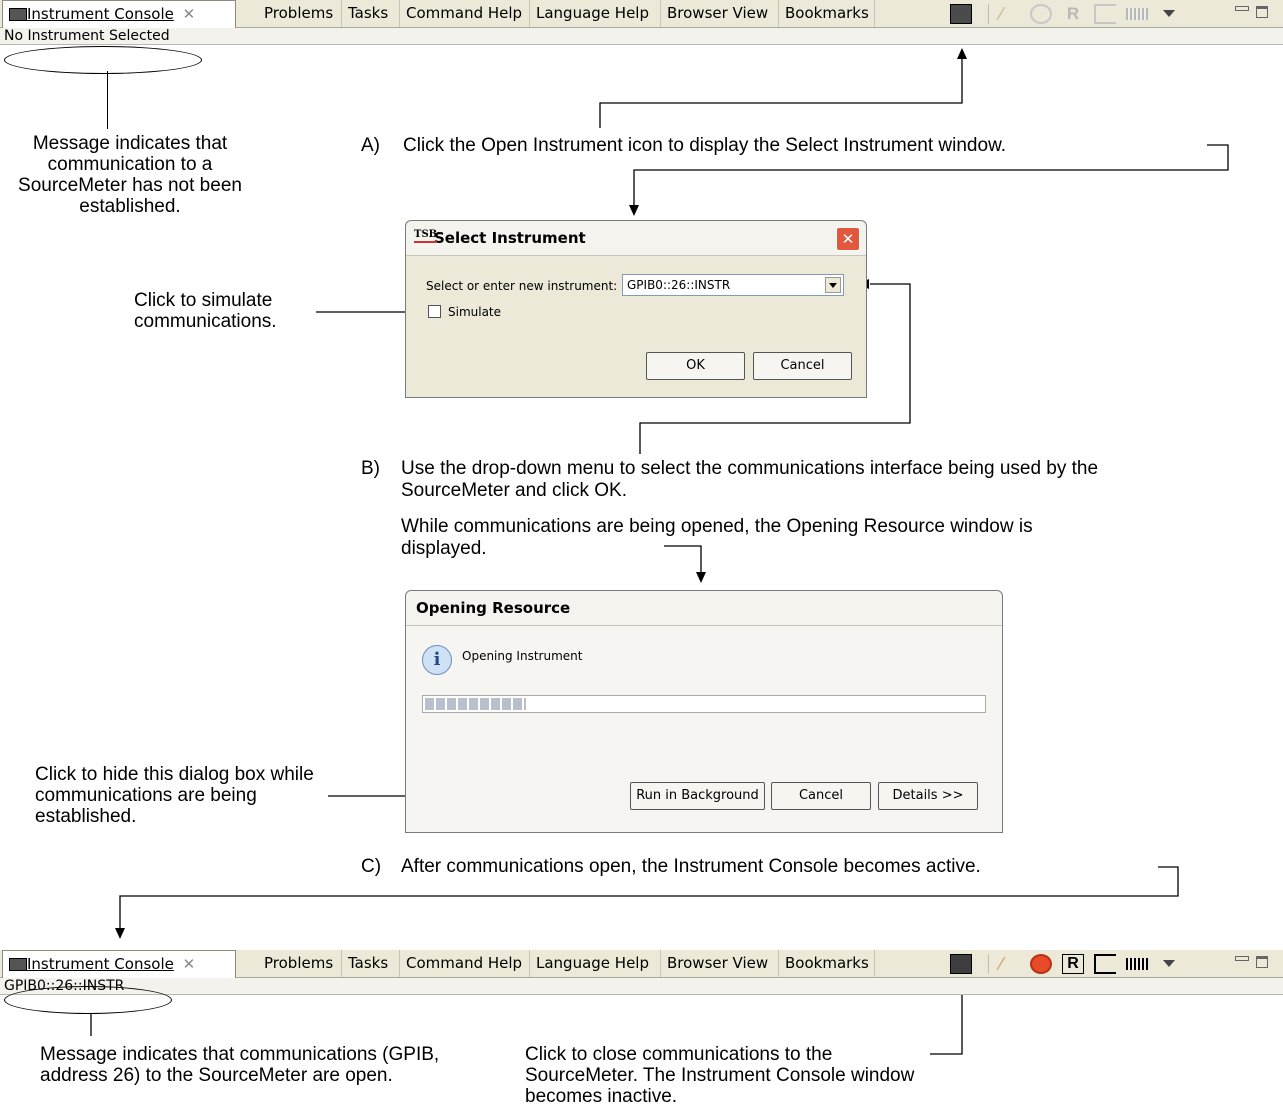 This screenshot has width=1283, height=1112. Describe the element at coordinates (641, 36) in the screenshot. I see `status-line: No Instrument Selected` at that location.